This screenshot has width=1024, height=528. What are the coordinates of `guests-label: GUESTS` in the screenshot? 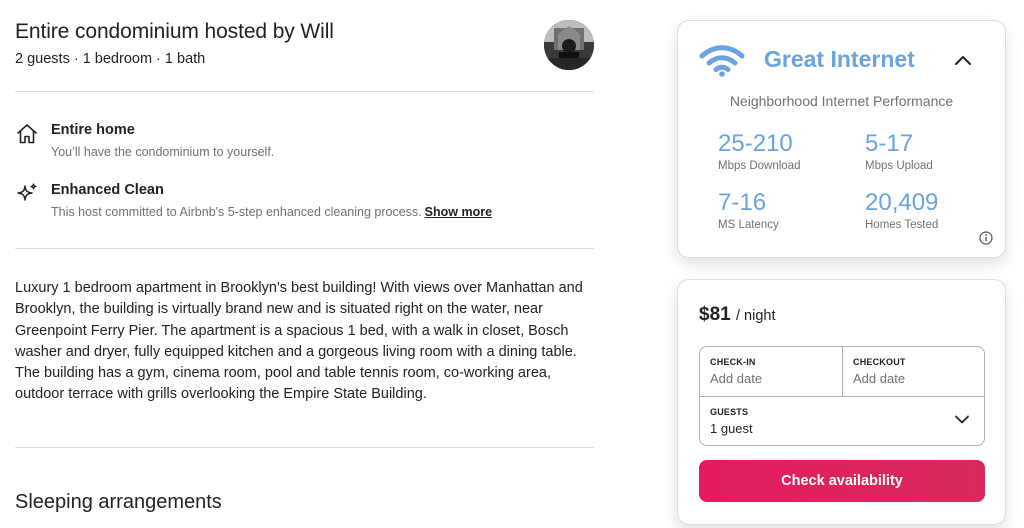 It's located at (729, 412).